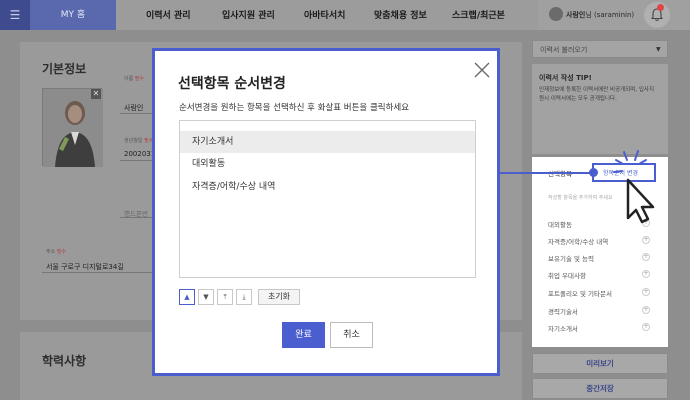  I want to click on nav-item-avatar-search: 아바타서치, so click(324, 15).